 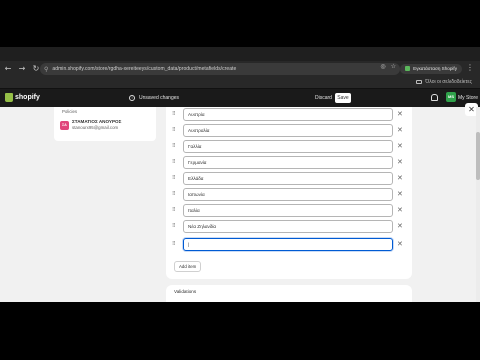 I want to click on validations-card: Validations, so click(x=289, y=293).